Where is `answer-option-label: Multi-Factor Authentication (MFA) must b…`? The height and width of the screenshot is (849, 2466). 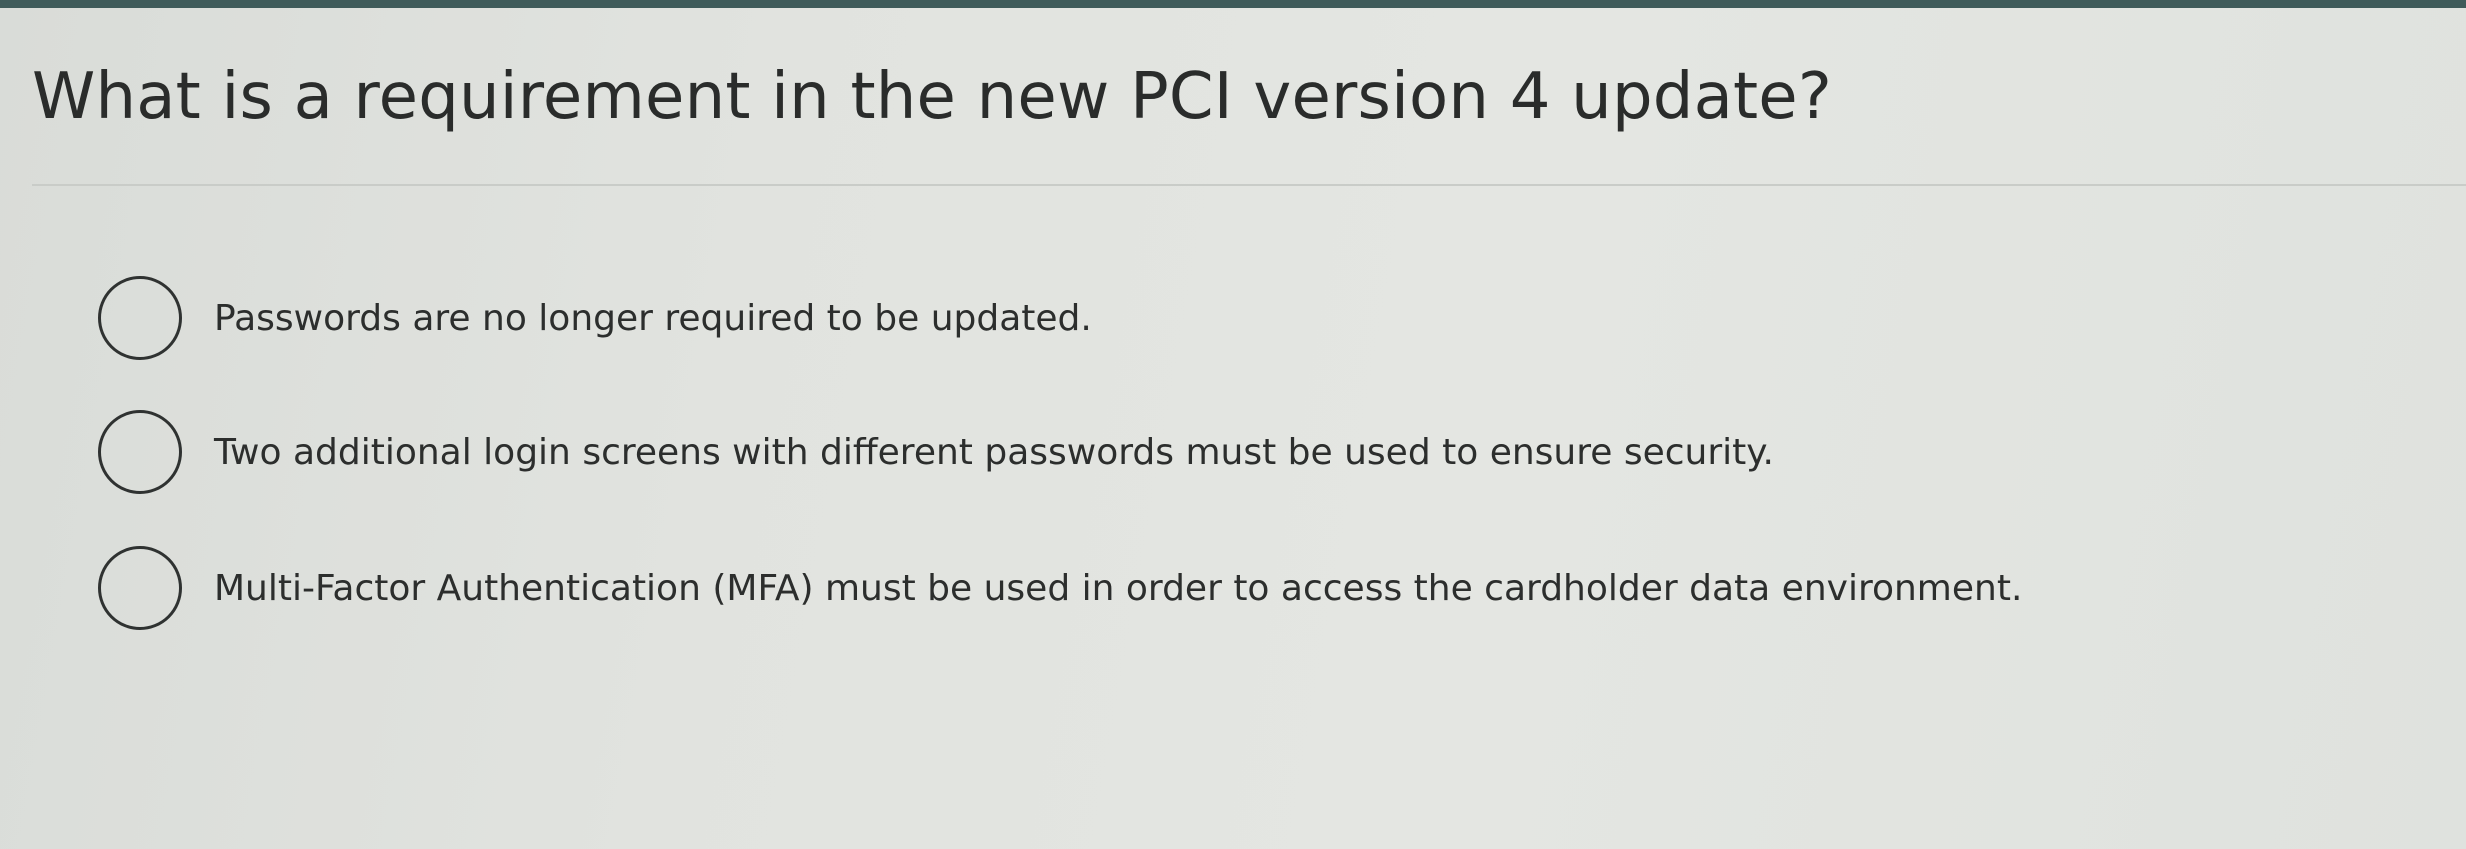 answer-option-label: Multi-Factor Authentication (MFA) must b… is located at coordinates (1118, 588).